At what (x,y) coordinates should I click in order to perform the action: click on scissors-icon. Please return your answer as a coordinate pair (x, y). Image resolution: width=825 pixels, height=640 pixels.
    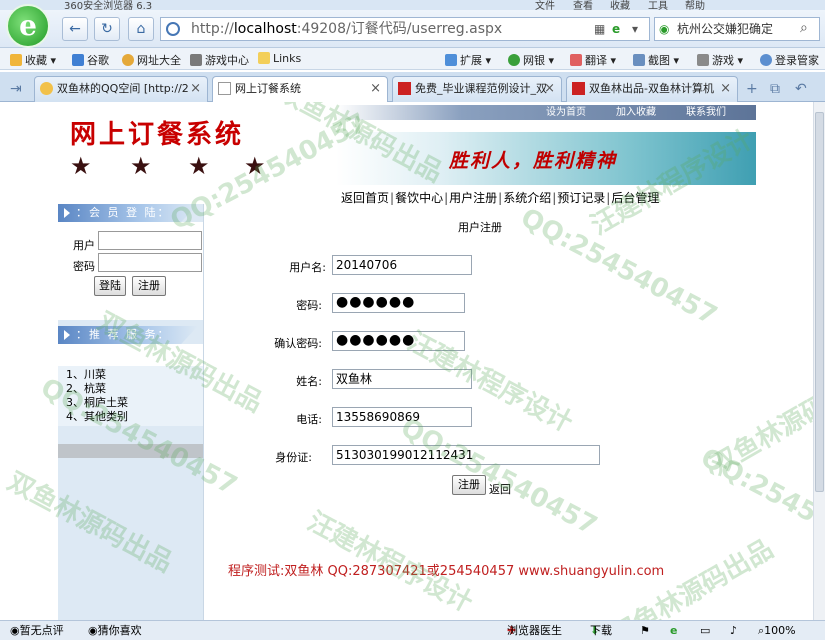
    Looking at the image, I should click on (639, 60).